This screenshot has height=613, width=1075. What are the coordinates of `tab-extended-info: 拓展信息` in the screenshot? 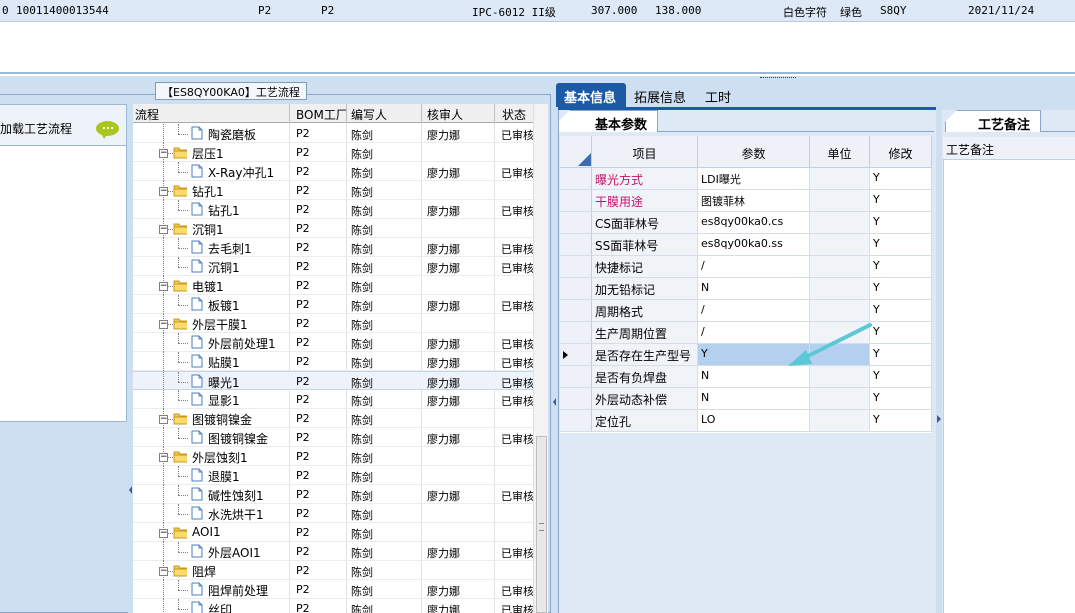 It's located at (661, 95).